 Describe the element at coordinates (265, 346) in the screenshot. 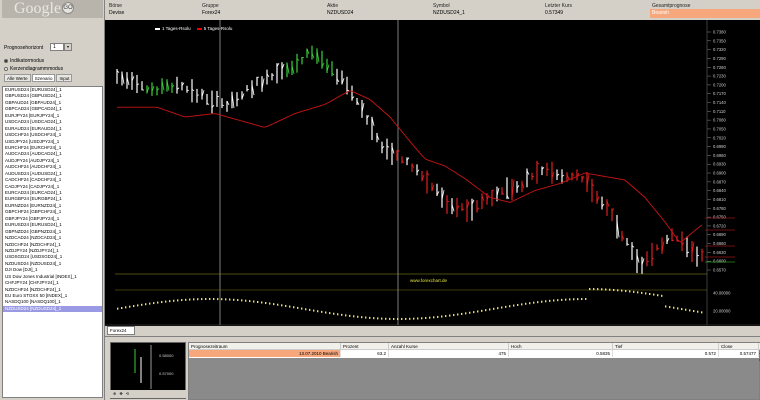

I see `grid-header: Prognosezeitraum` at that location.